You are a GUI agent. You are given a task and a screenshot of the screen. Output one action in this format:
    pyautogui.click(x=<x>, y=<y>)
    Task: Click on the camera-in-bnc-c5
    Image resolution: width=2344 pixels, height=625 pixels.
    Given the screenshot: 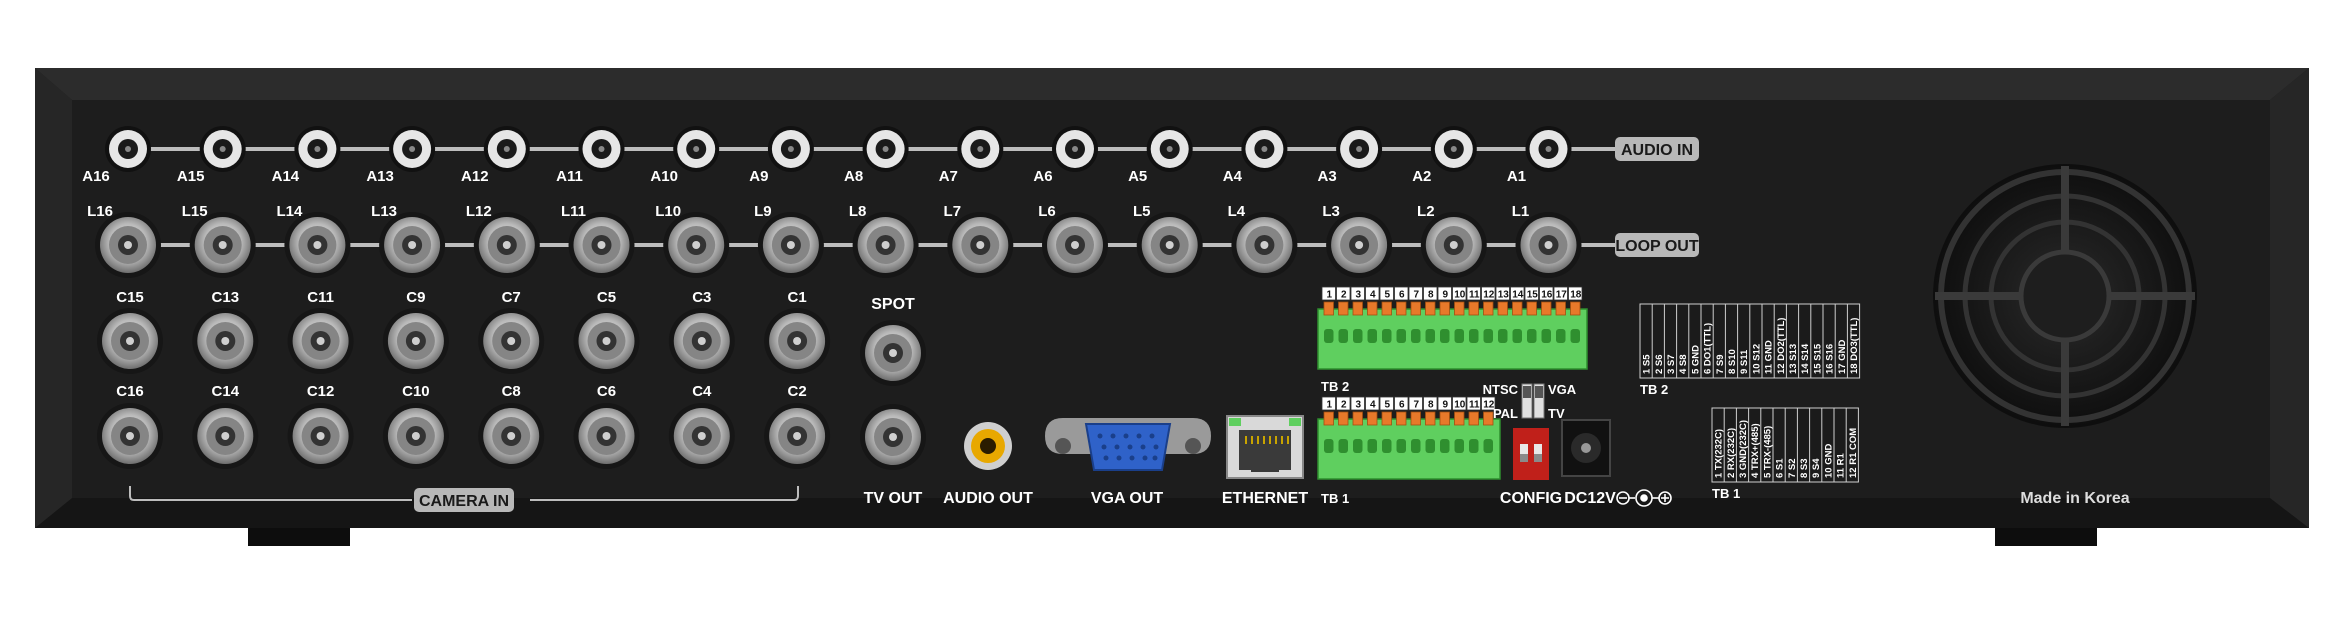 What is the action you would take?
    pyautogui.click(x=606, y=341)
    